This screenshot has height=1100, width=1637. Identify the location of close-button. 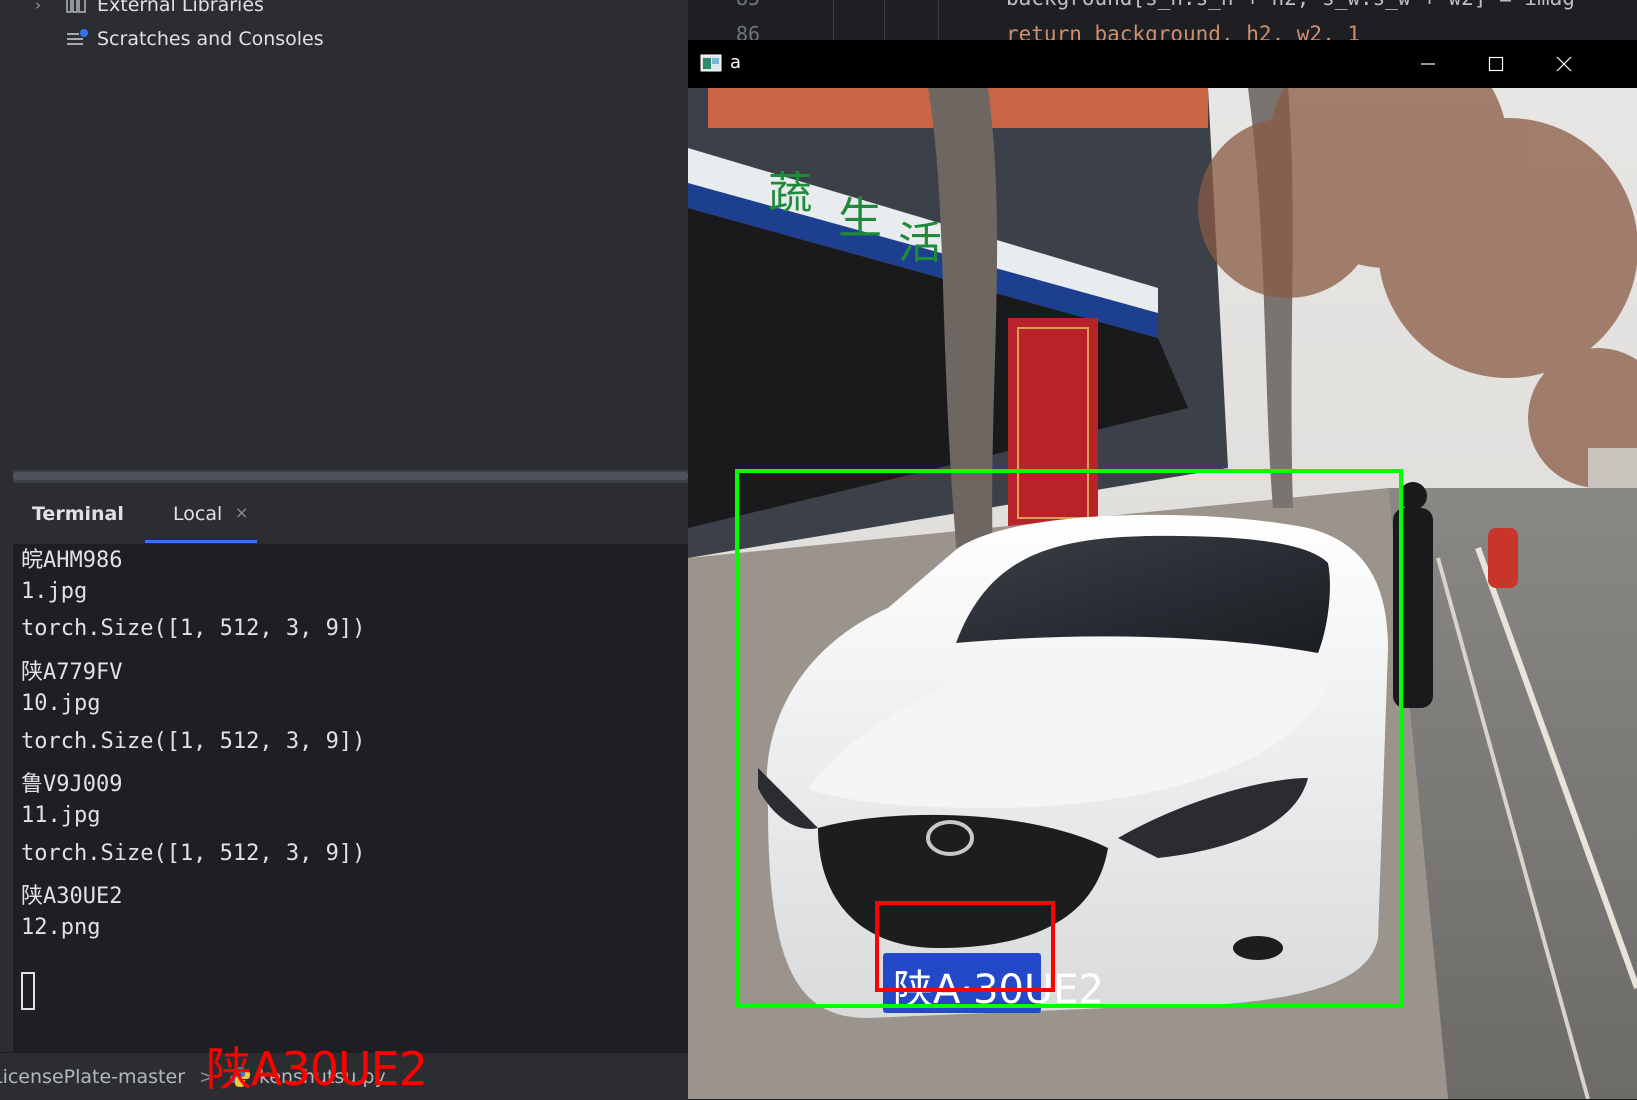
(1564, 64).